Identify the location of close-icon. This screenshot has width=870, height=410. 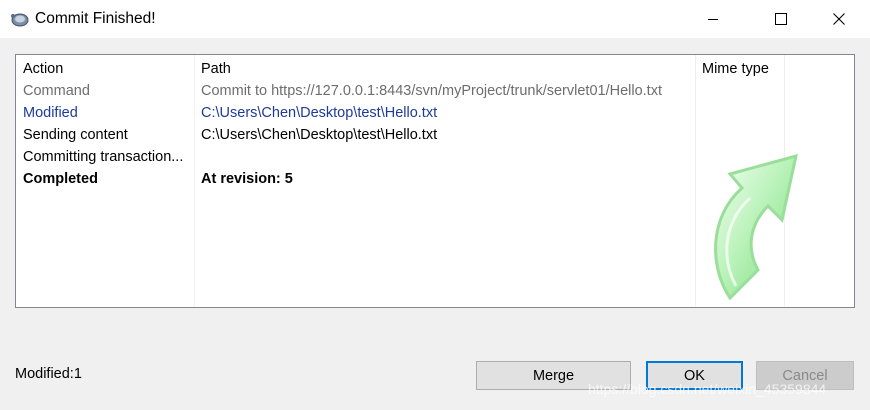
(839, 19).